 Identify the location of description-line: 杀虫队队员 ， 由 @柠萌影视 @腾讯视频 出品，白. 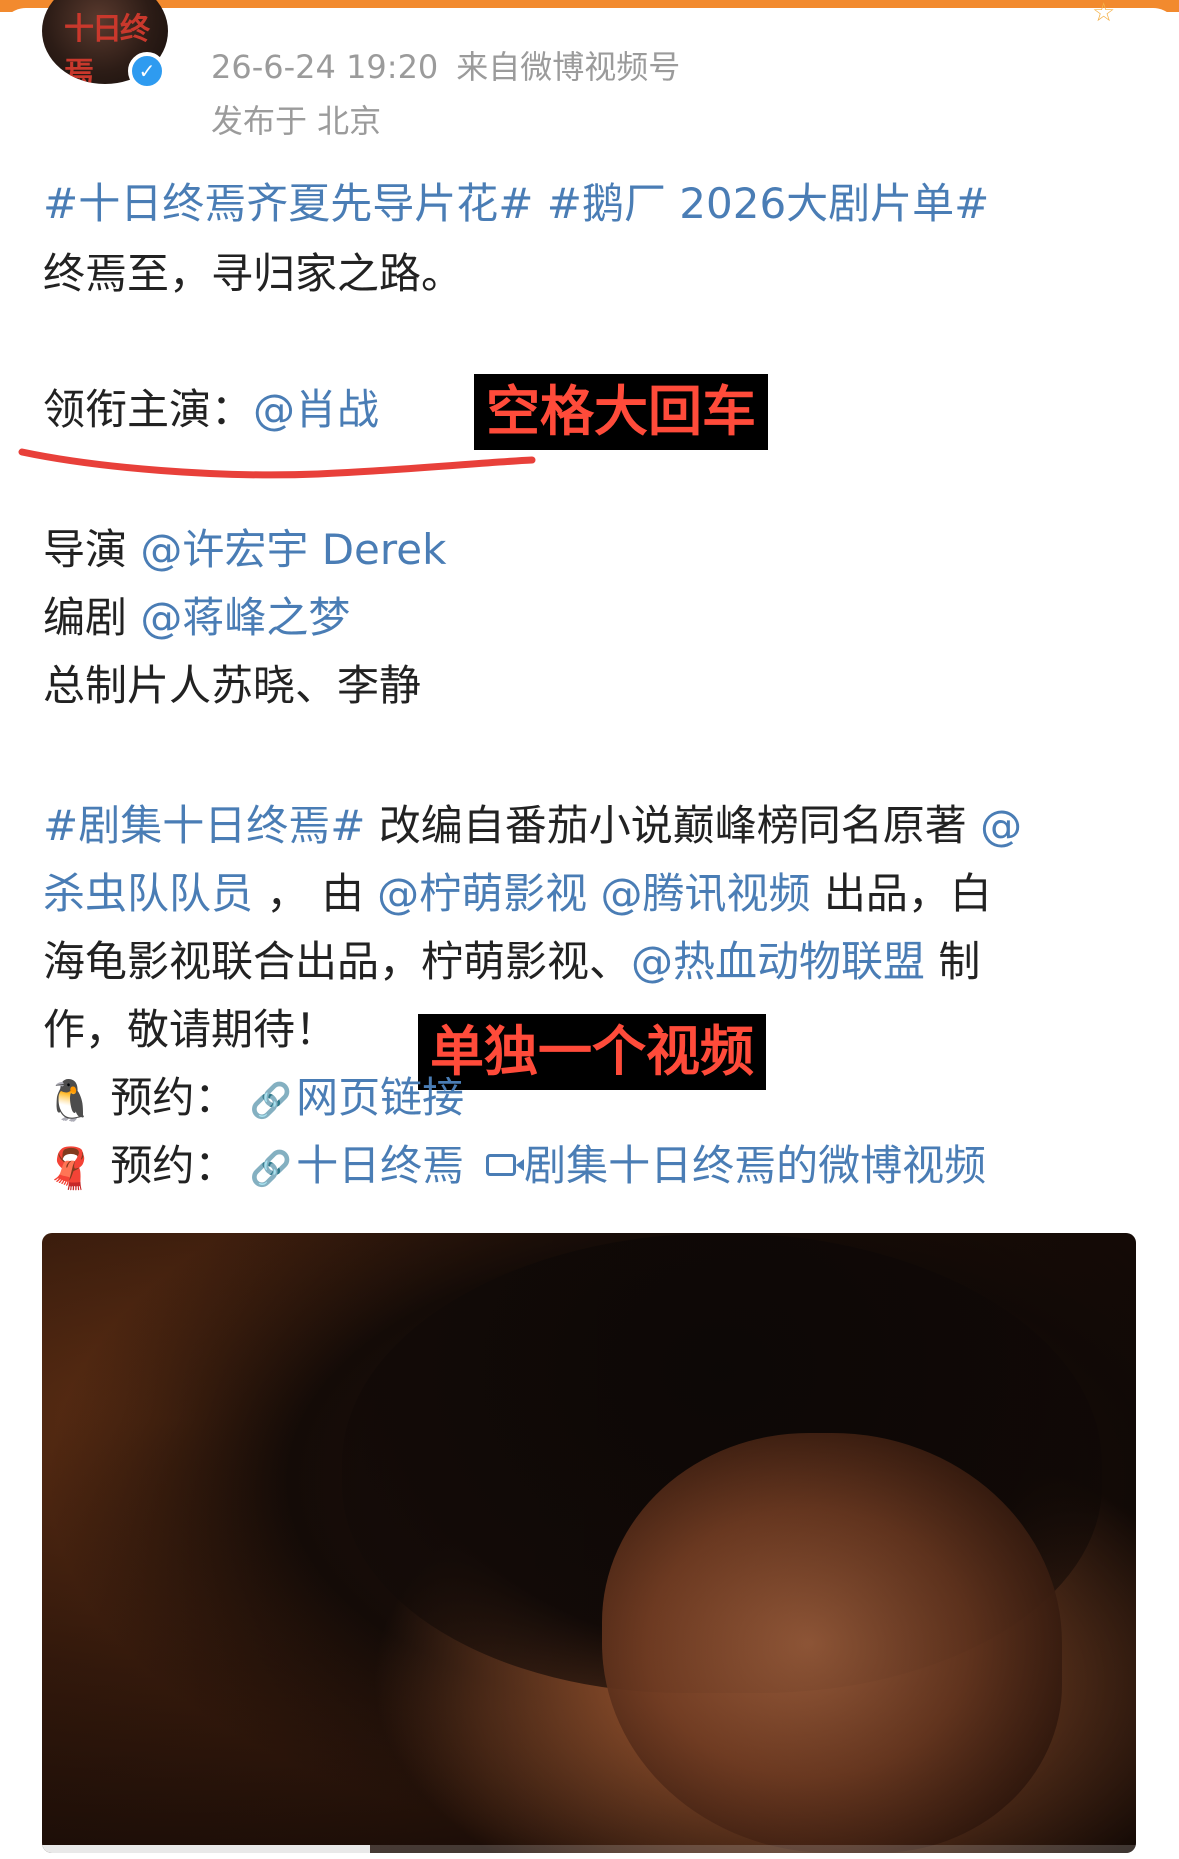
(517, 894).